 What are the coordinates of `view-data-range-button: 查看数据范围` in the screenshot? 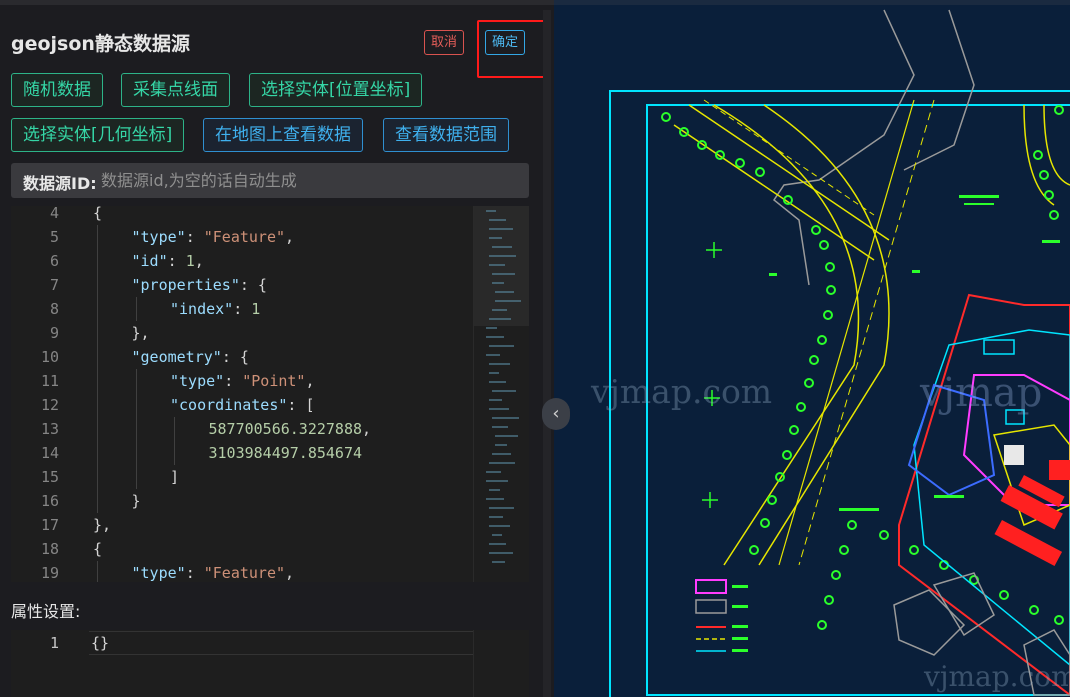 It's located at (446, 135).